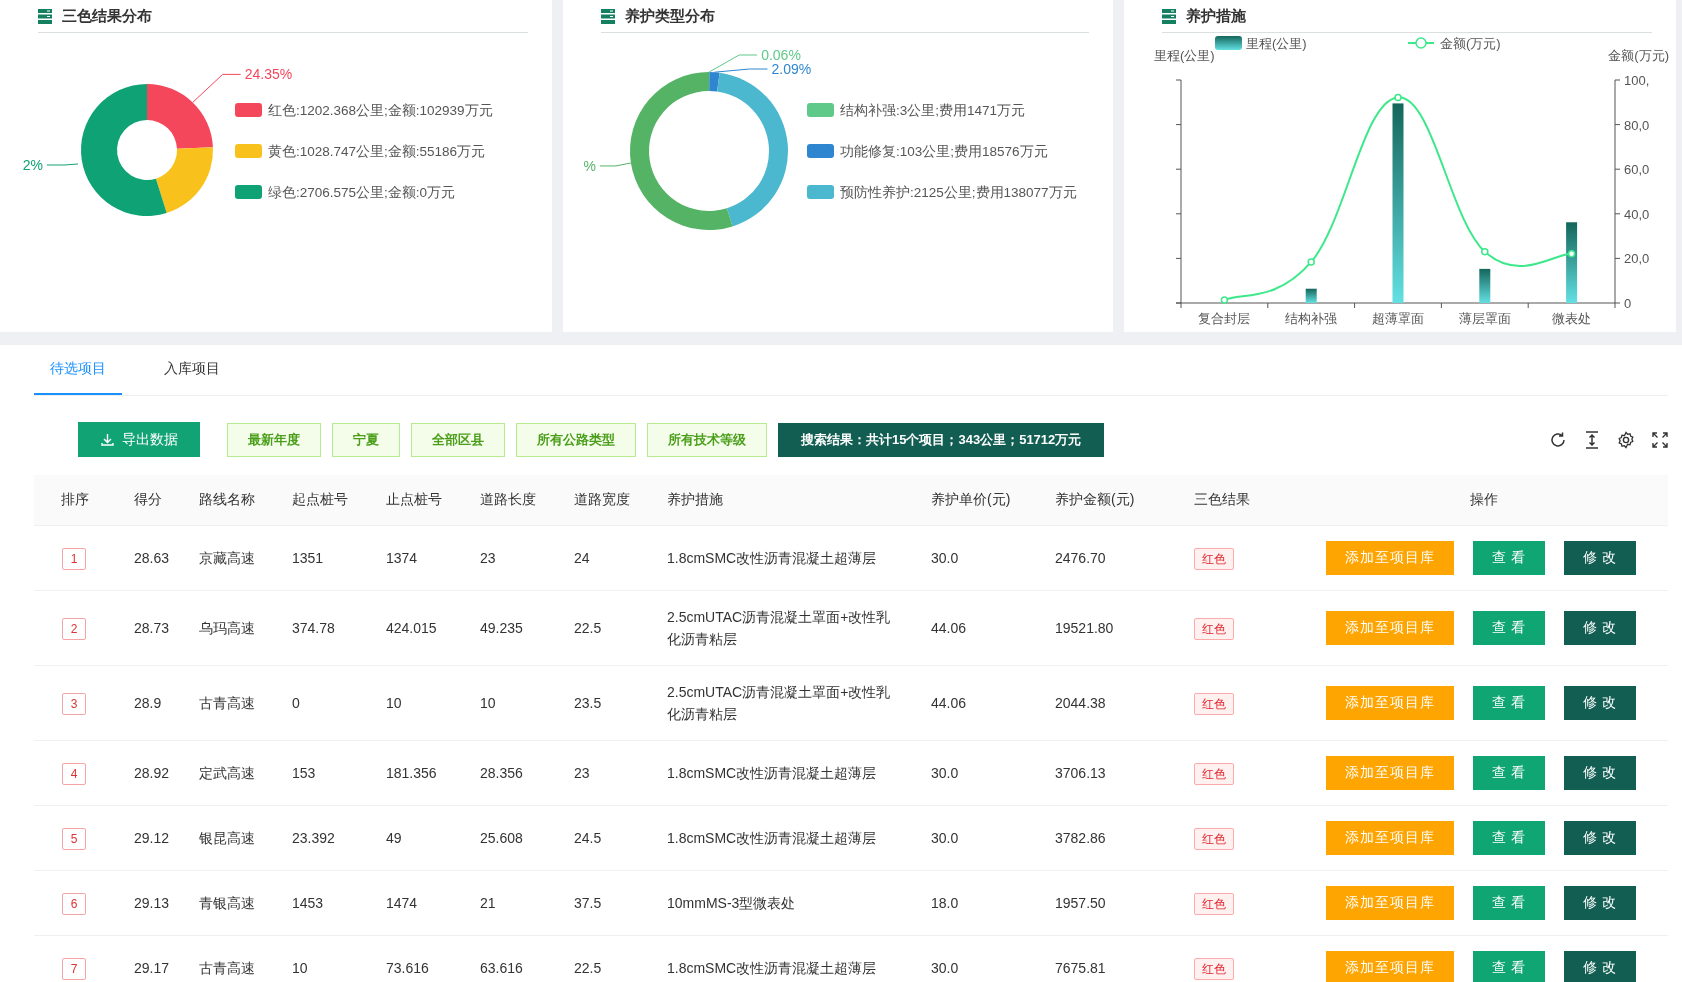 The height and width of the screenshot is (982, 1682). I want to click on column-header: 三色结果, so click(1222, 499).